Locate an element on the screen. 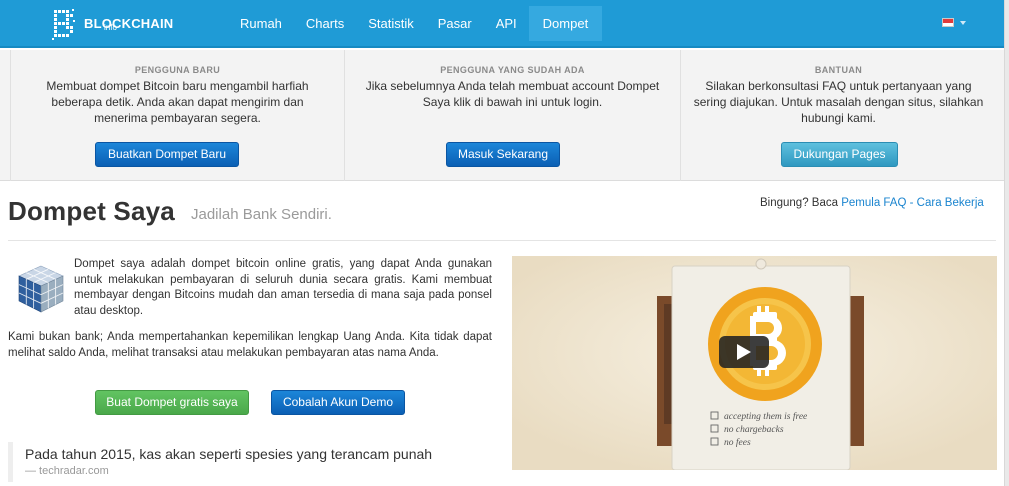 The height and width of the screenshot is (486, 1009). demo-account-button: Cobalah Akun Demo is located at coordinates (338, 402).